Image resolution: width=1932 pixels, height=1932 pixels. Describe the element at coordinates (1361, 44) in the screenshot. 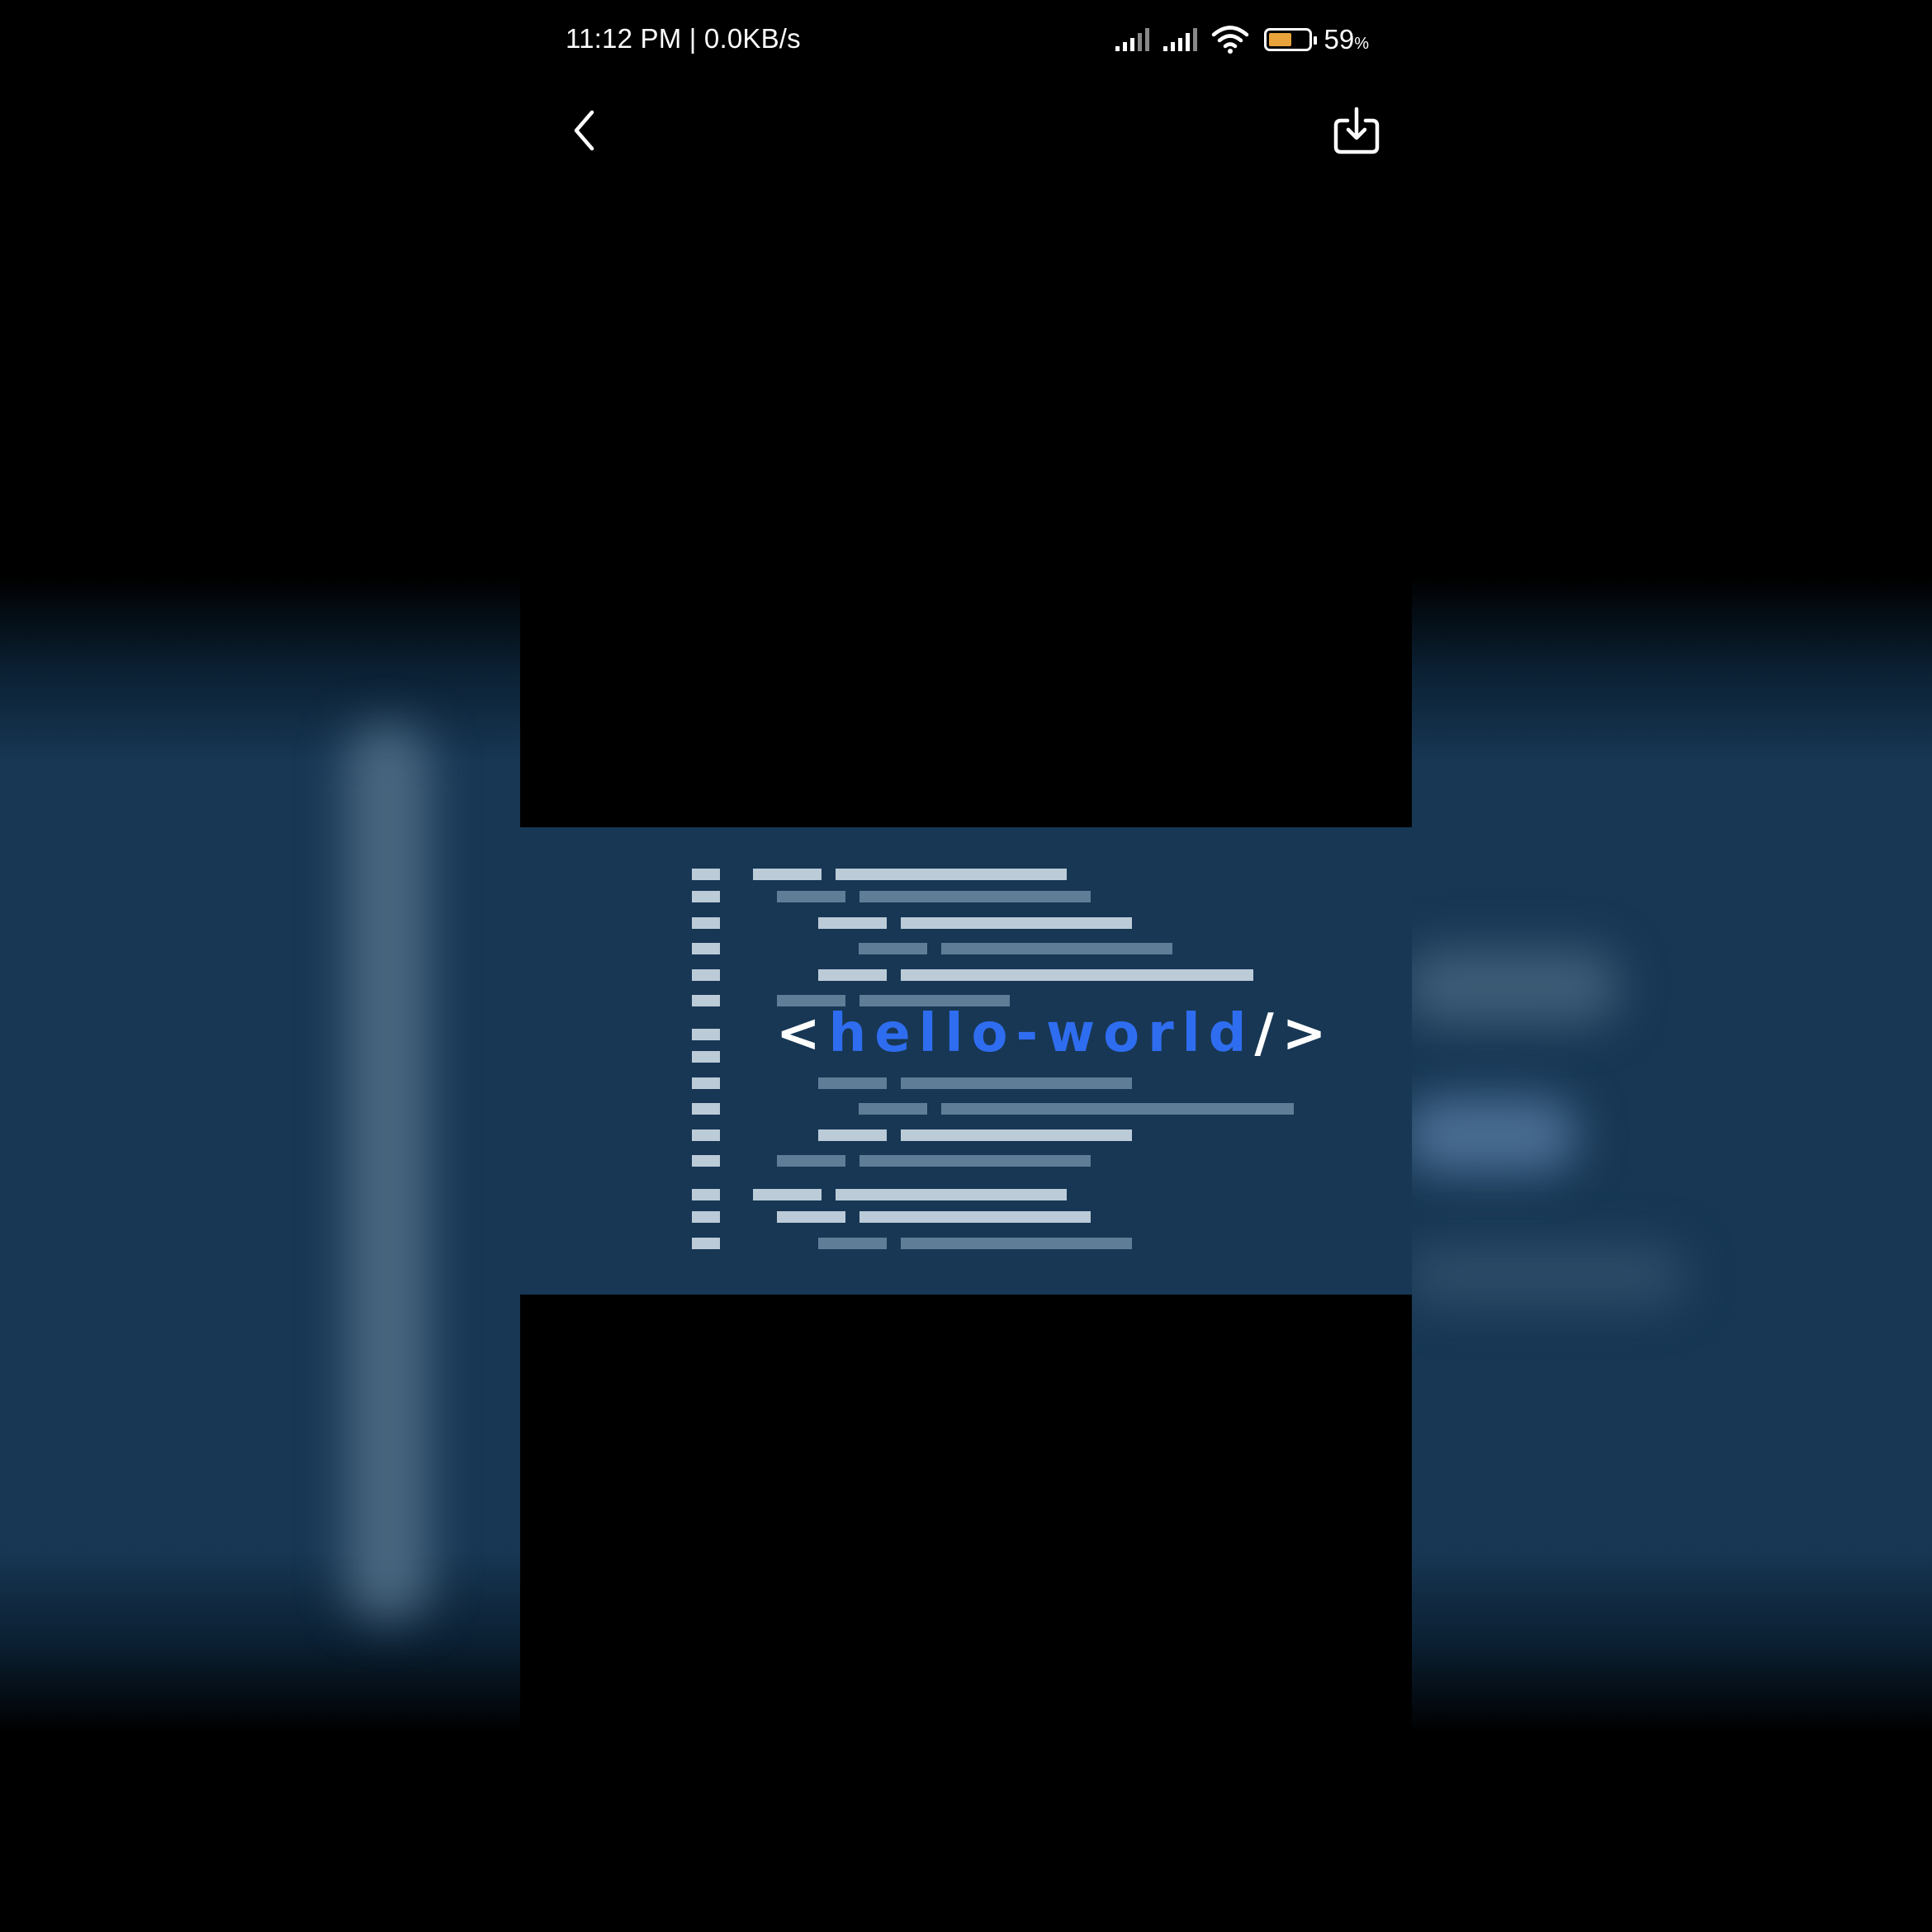

I see `battery-percent-unit: %` at that location.